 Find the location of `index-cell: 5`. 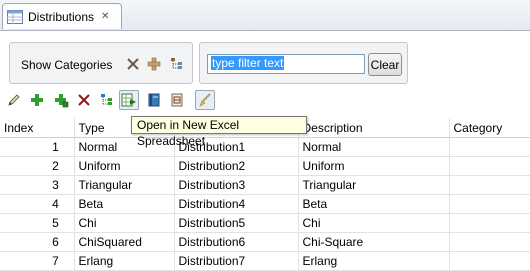

index-cell: 5 is located at coordinates (37, 223).